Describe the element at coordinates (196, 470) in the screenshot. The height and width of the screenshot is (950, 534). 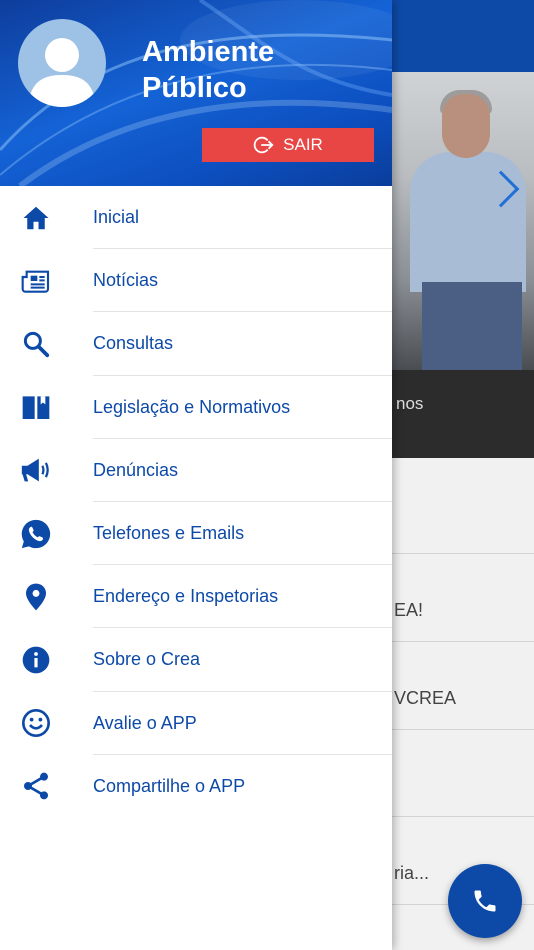
I see `menu-item-denuncias: Denúncias` at that location.